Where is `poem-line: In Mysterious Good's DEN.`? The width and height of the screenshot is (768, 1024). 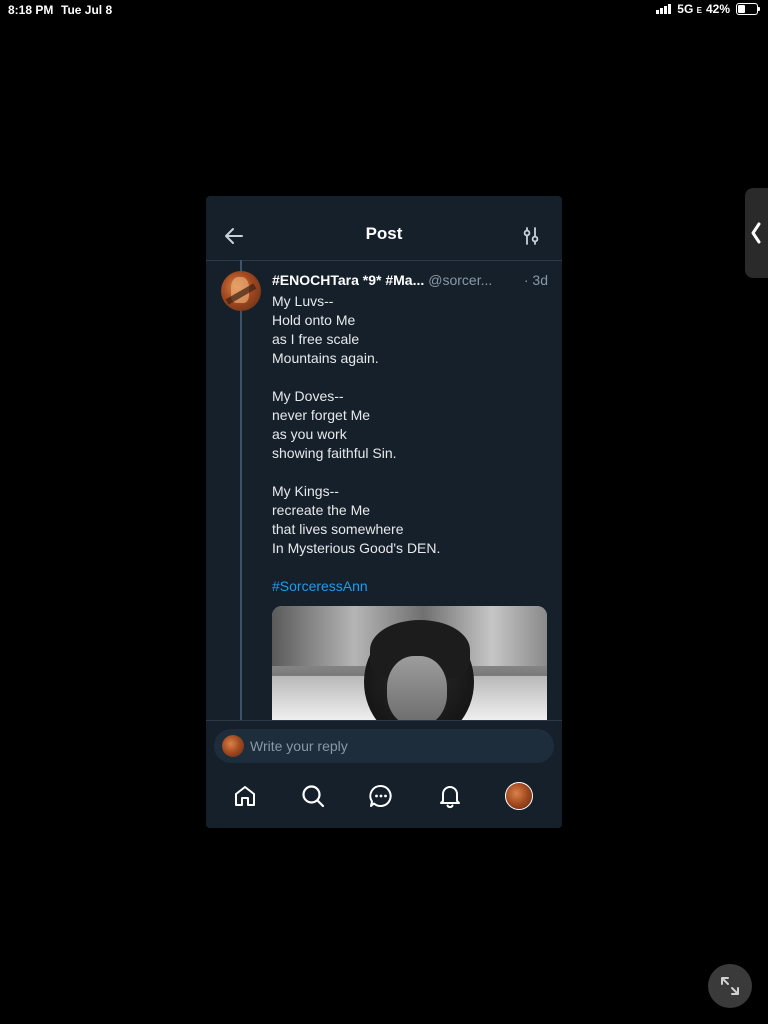
poem-line: In Mysterious Good's DEN. is located at coordinates (356, 548).